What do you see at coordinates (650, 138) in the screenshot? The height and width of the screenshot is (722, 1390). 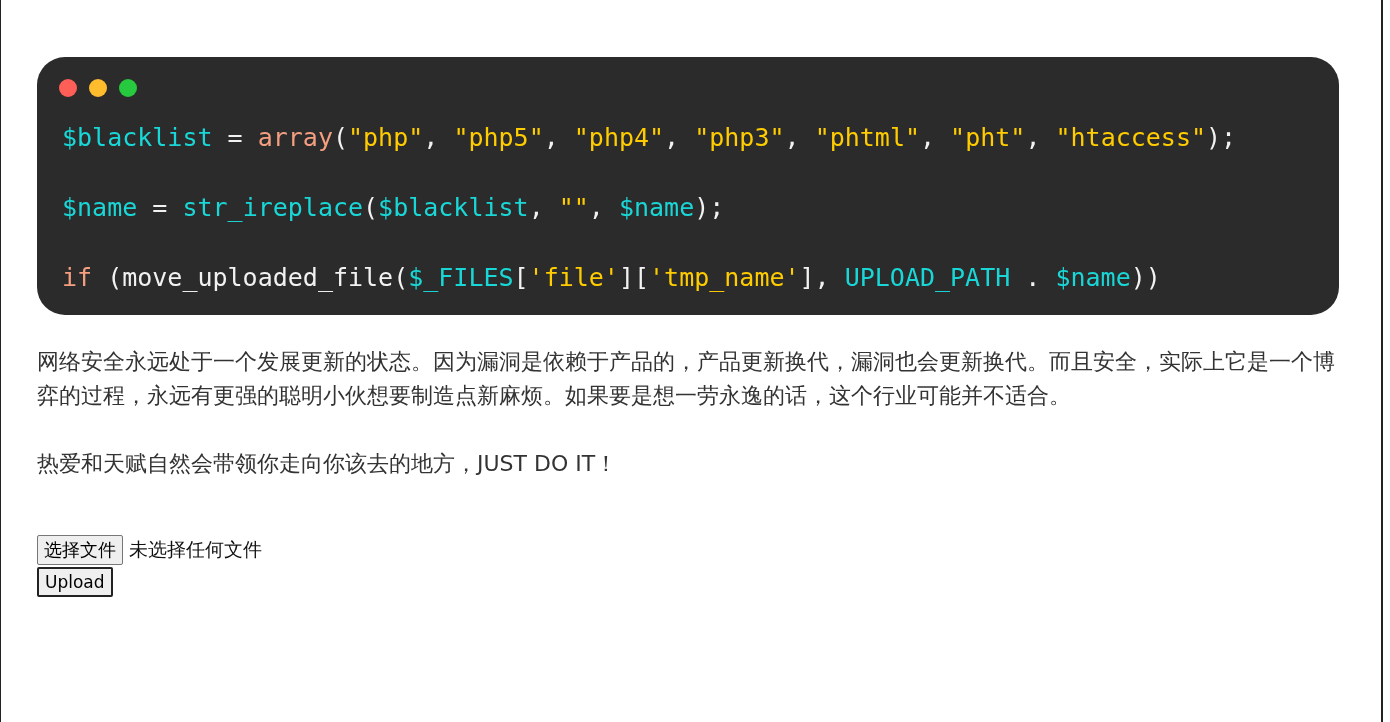 I see `code-line: $blacklist = array("php", "php5", "php4", "php3", "phtml", "pht", "htaccess");` at bounding box center [650, 138].